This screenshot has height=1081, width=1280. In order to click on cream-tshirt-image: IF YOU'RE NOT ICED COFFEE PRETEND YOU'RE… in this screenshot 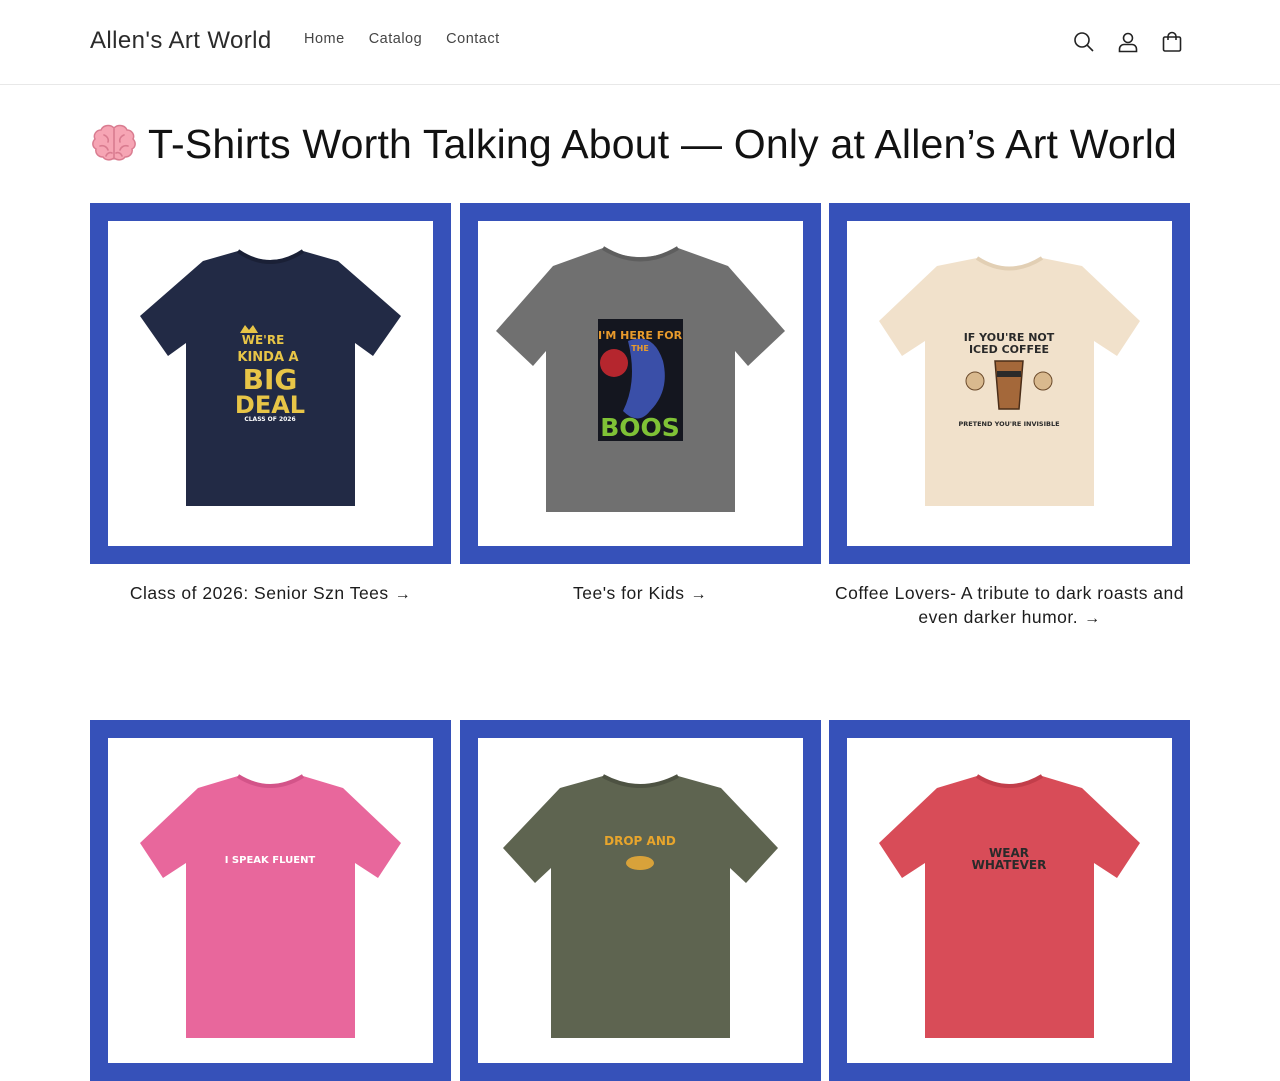, I will do `click(1009, 381)`.